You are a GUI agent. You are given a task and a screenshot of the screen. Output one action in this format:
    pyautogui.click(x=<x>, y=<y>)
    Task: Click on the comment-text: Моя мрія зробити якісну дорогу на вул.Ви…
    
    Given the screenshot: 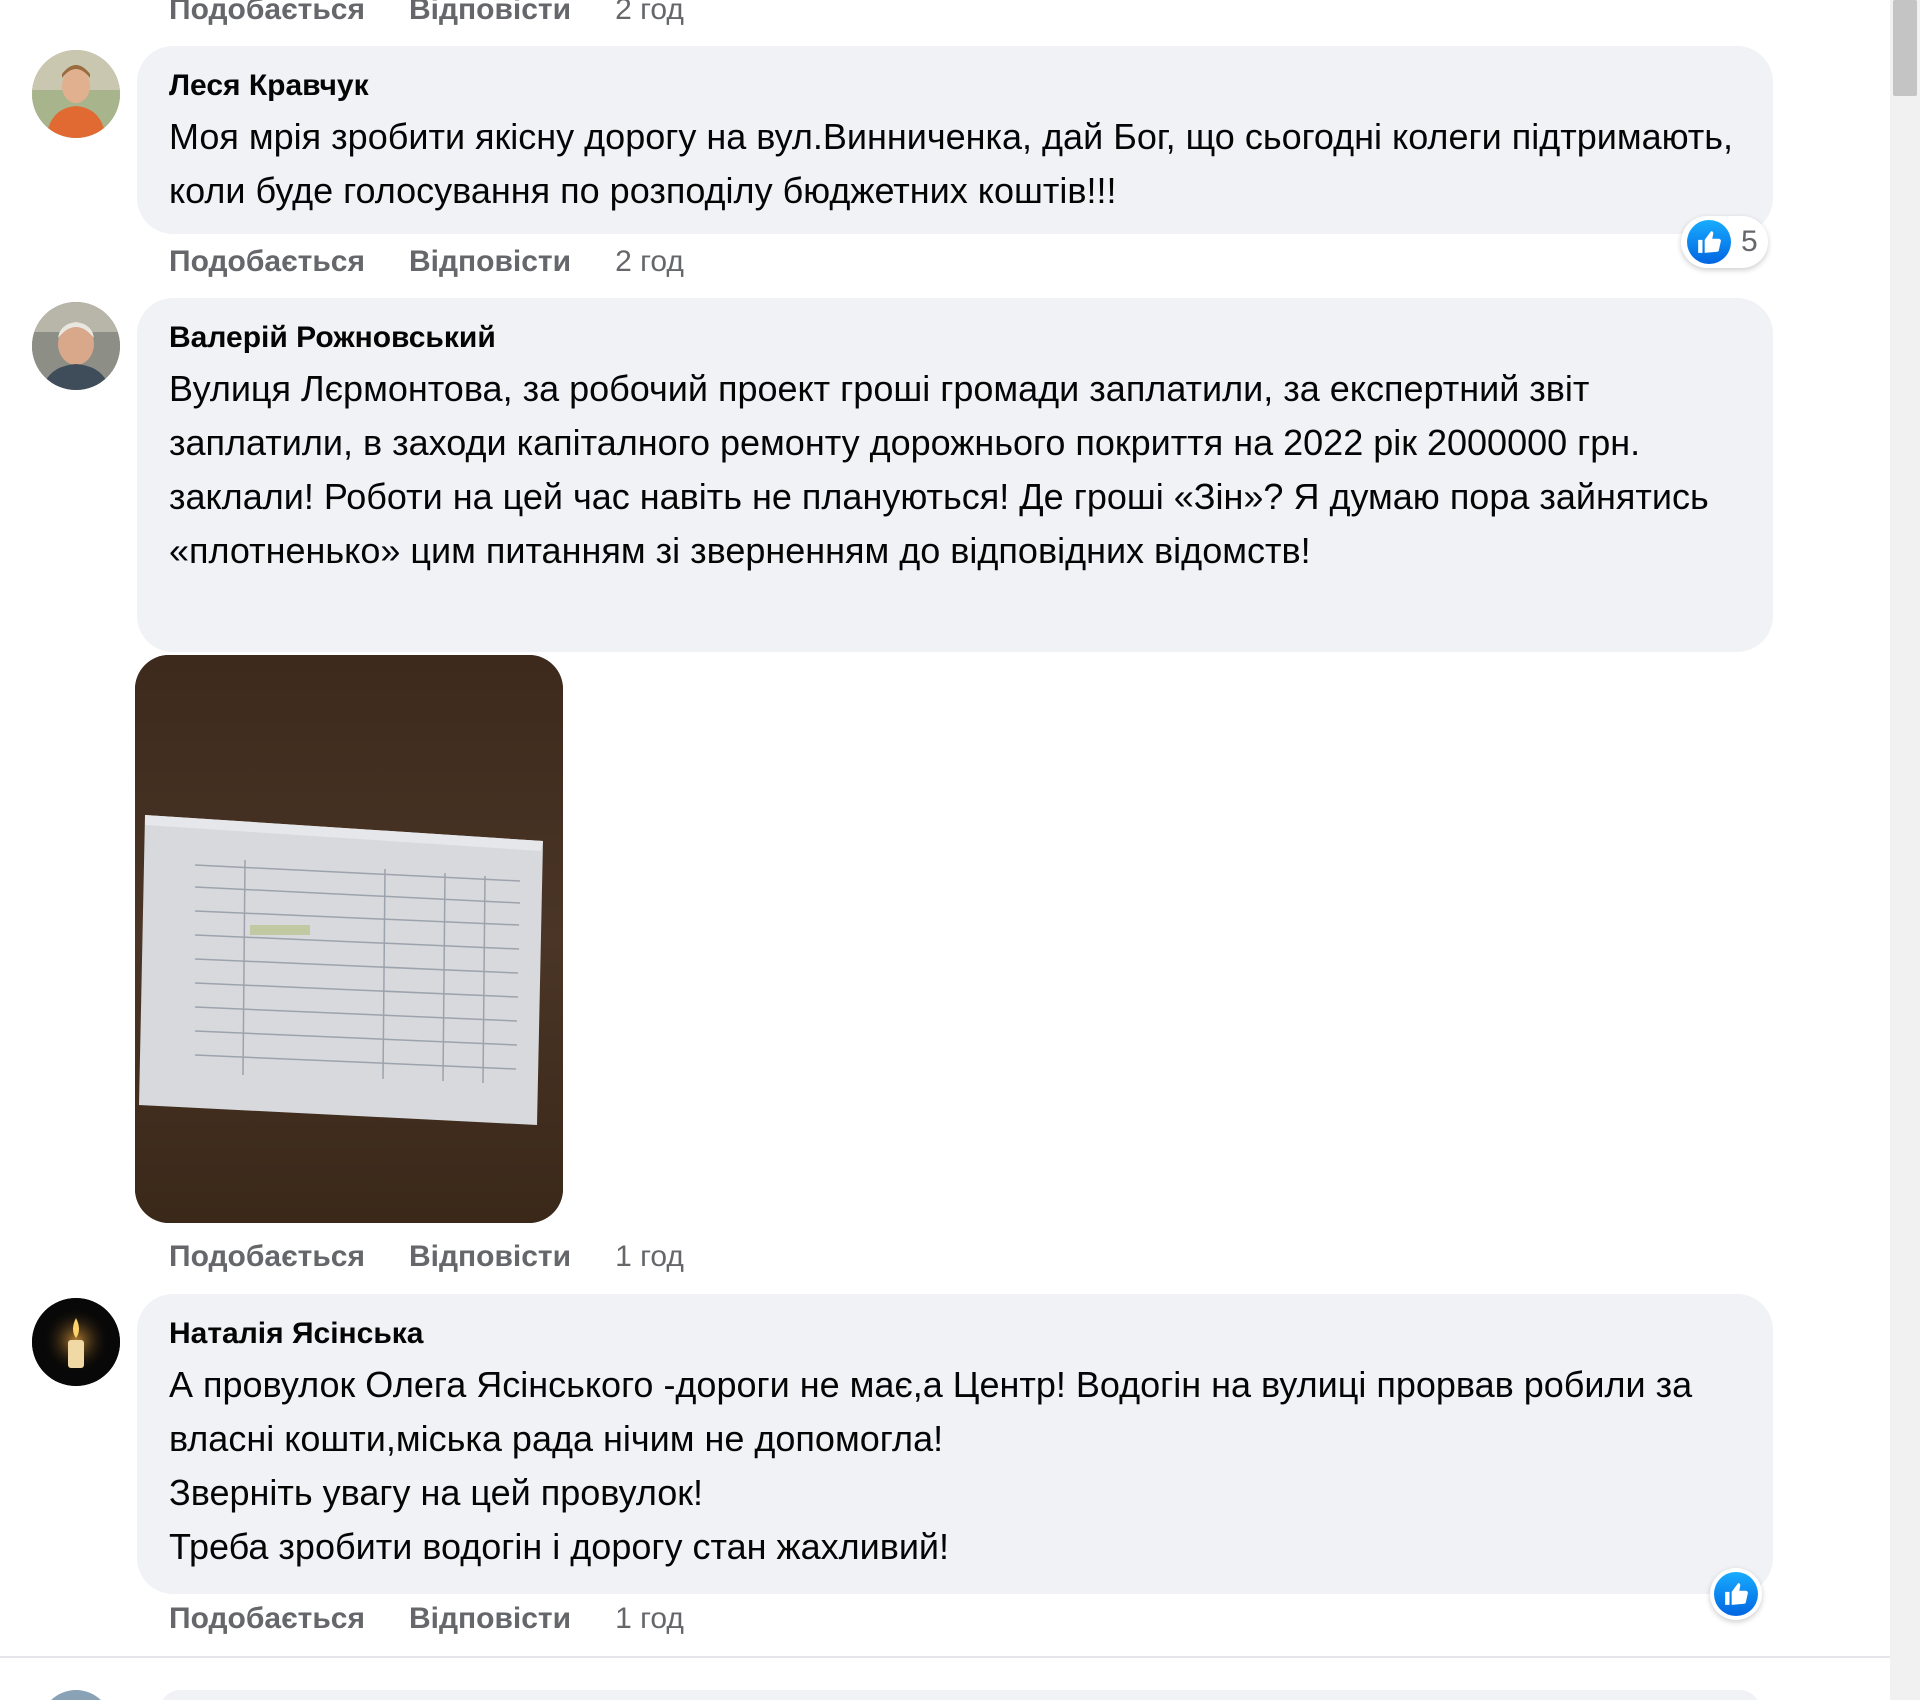 What is the action you would take?
    pyautogui.click(x=956, y=163)
    